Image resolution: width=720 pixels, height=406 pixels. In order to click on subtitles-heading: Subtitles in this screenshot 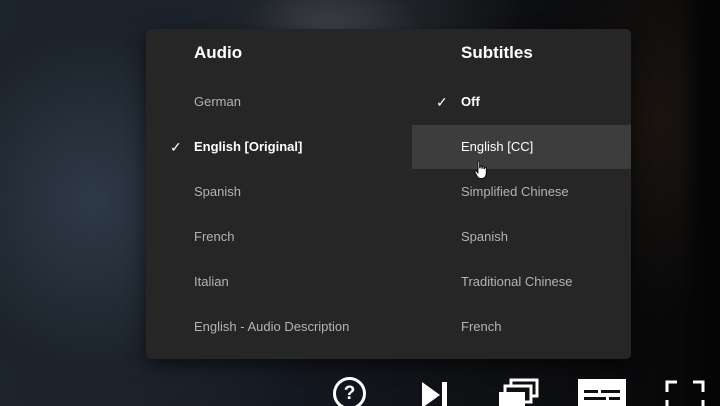, I will do `click(497, 52)`.